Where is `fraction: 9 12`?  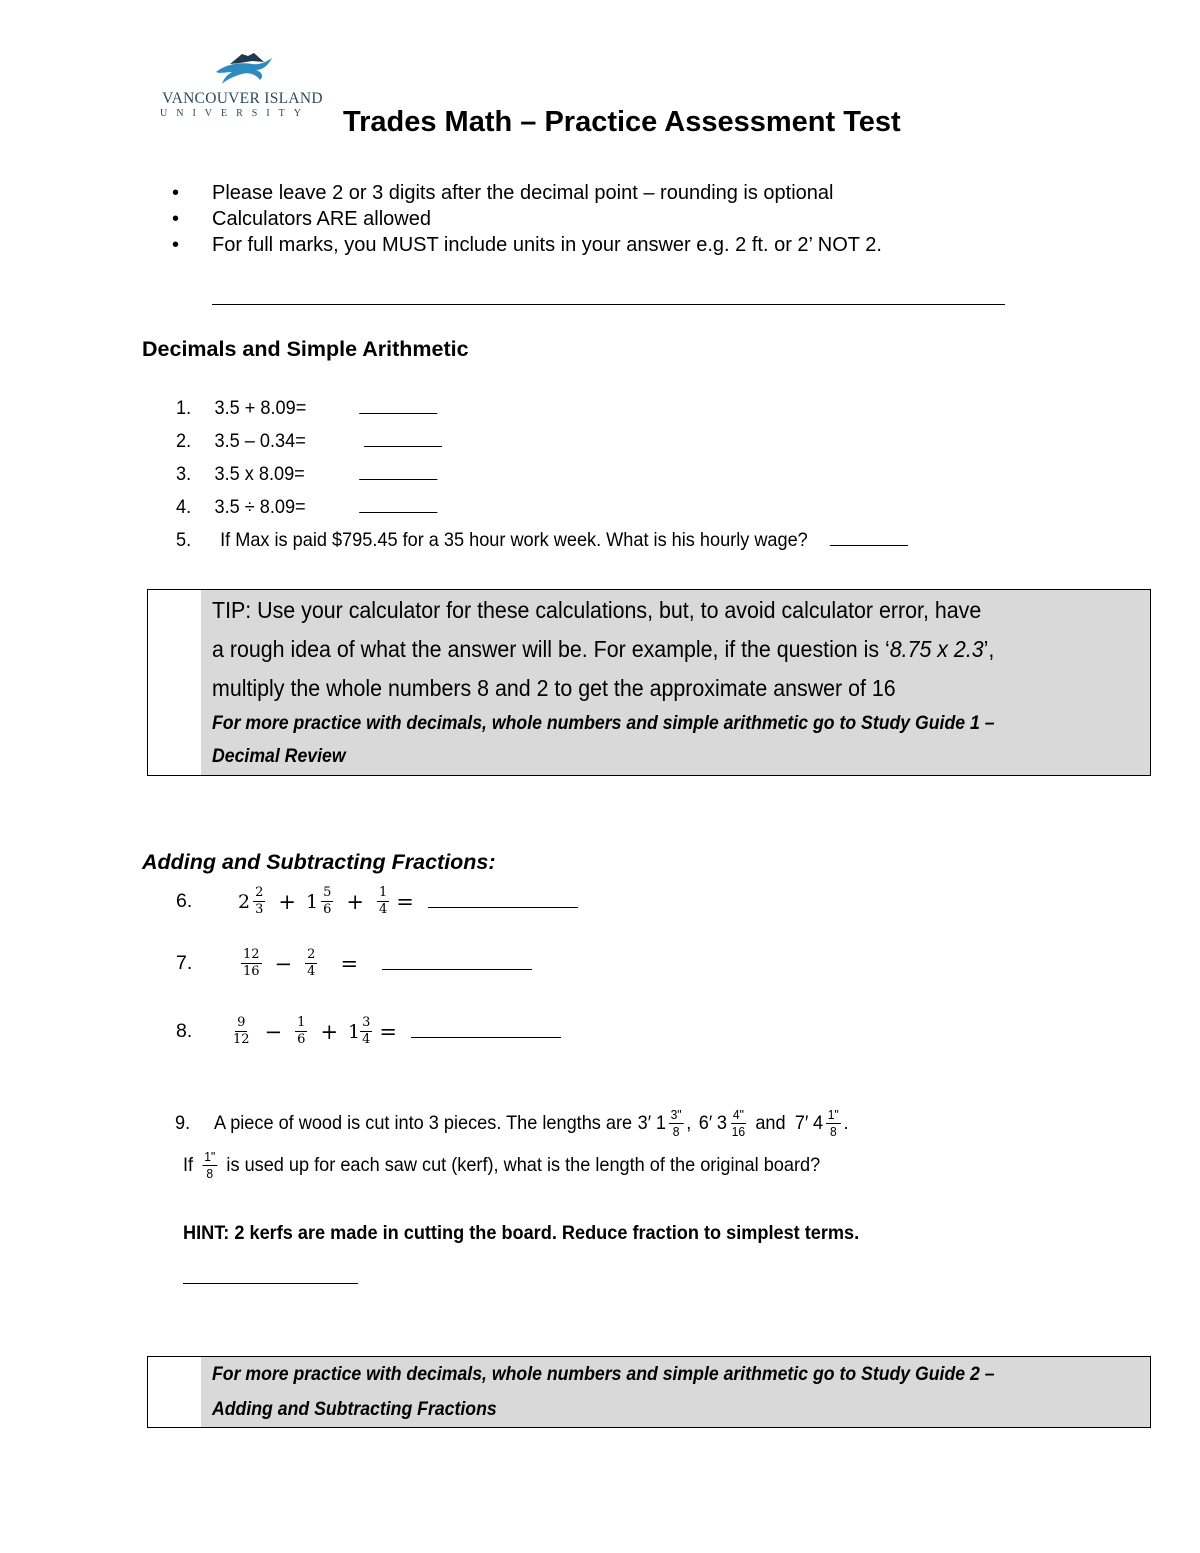
fraction: 9 12 is located at coordinates (241, 1031).